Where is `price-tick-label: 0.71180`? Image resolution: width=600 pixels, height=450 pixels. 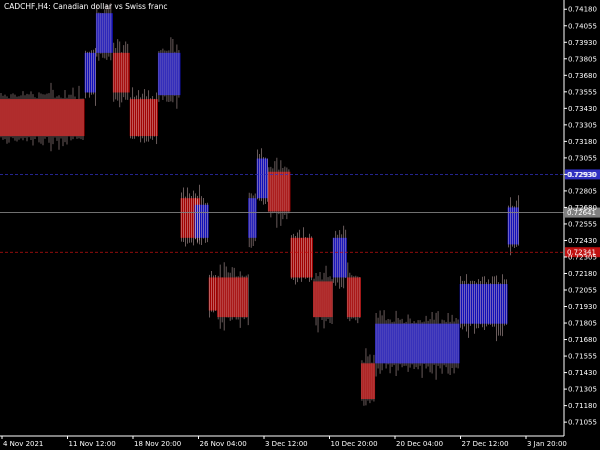
price-tick-label: 0.71180 is located at coordinates (582, 406).